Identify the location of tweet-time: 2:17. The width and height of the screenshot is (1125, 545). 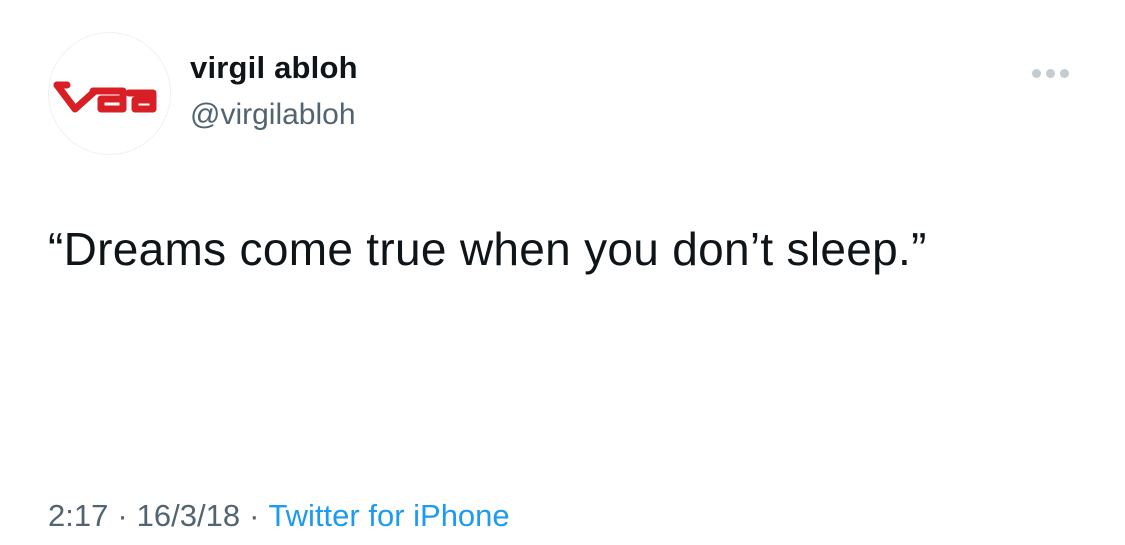
(78, 515).